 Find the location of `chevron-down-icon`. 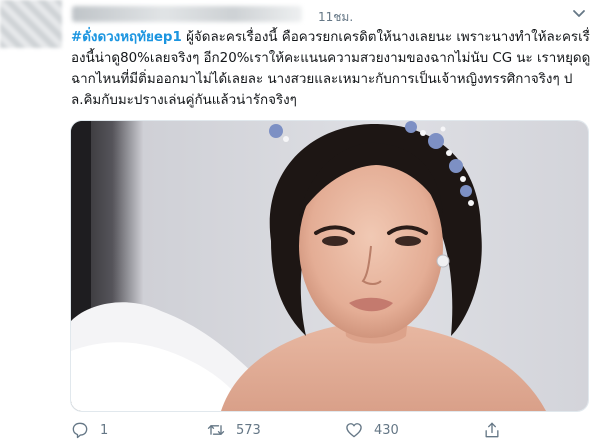

chevron-down-icon is located at coordinates (579, 13).